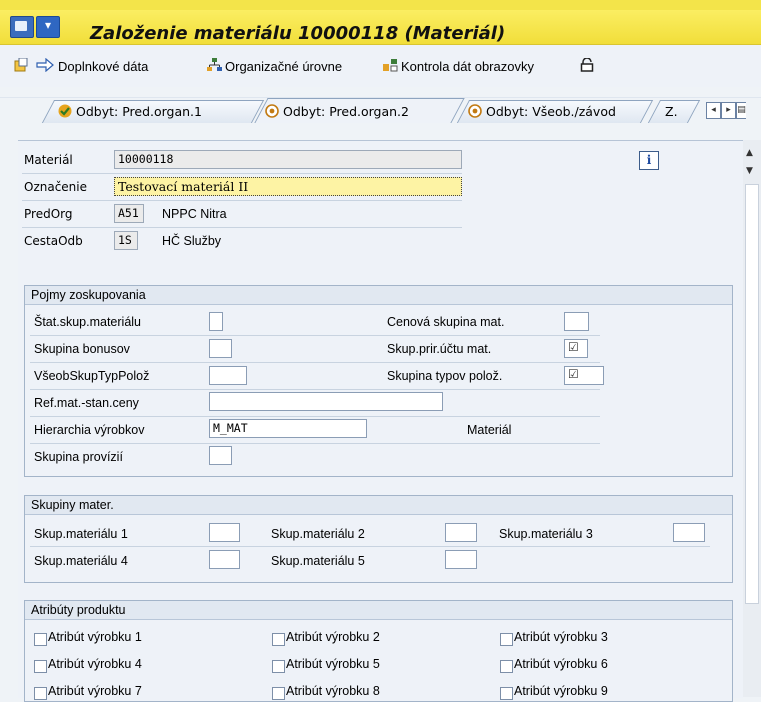 The width and height of the screenshot is (761, 702). Describe the element at coordinates (21, 65) in the screenshot. I see `create-icon` at that location.